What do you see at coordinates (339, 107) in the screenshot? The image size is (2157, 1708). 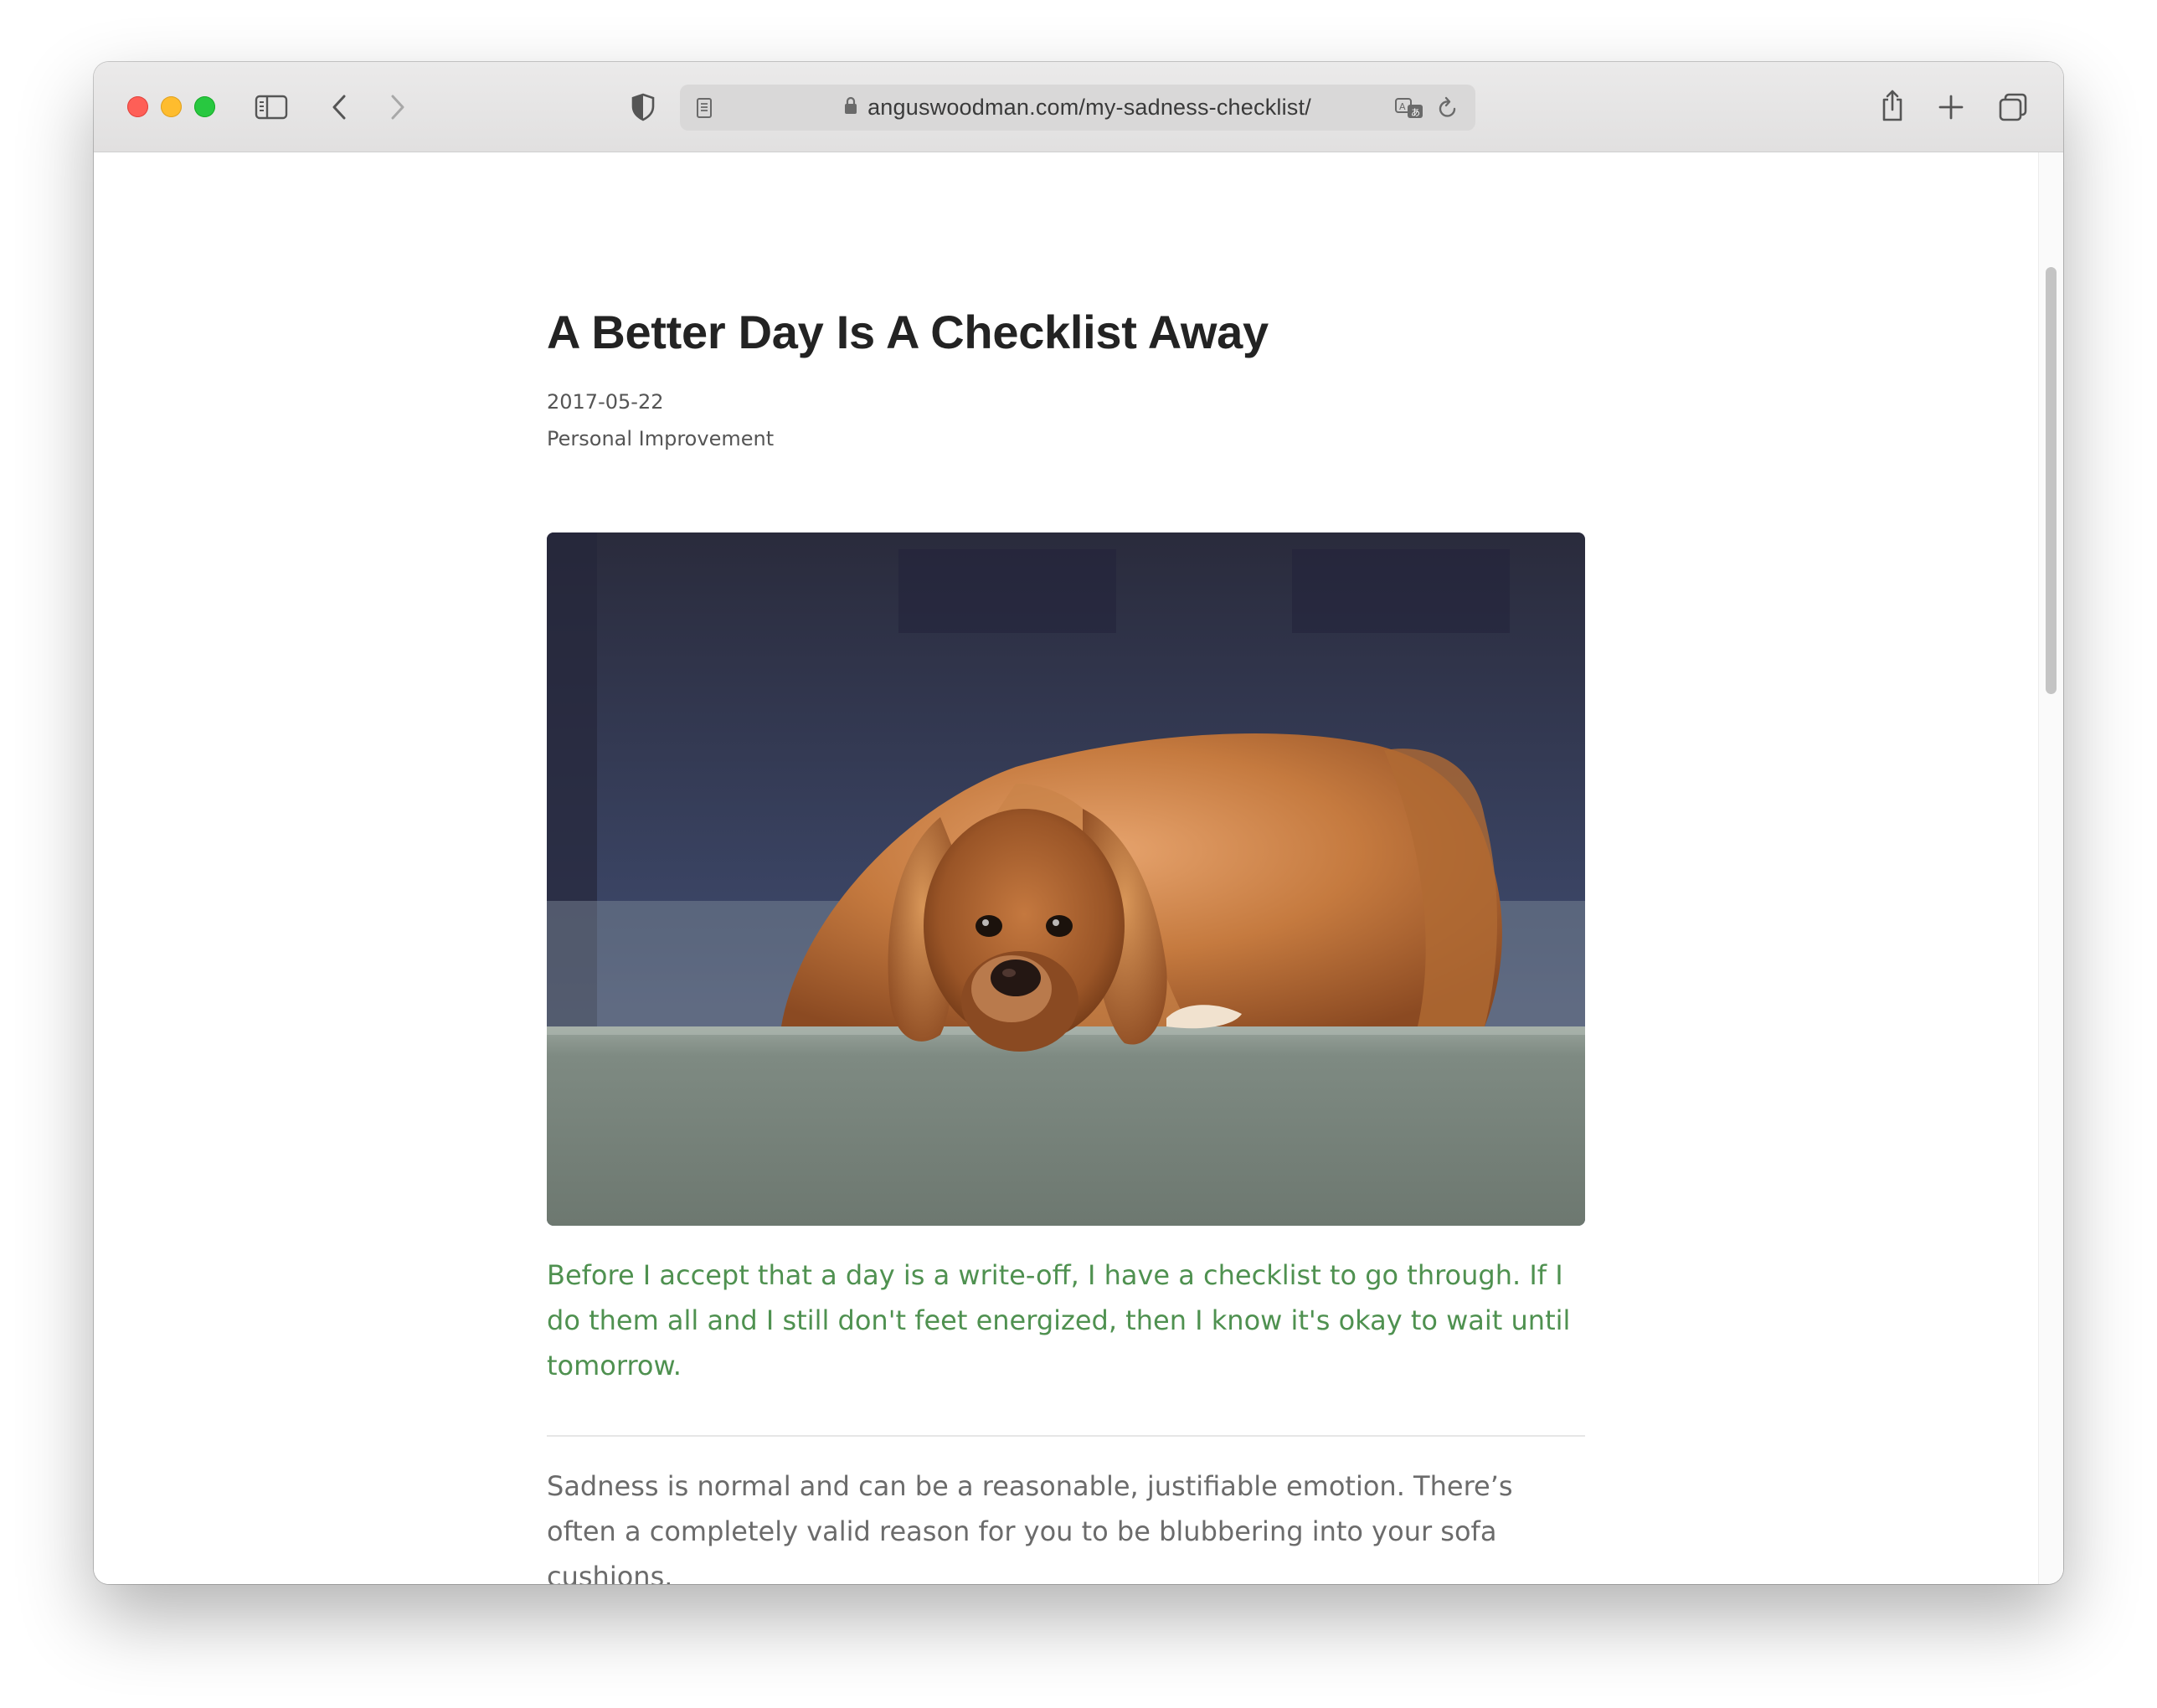 I see `back-arrow-icon` at bounding box center [339, 107].